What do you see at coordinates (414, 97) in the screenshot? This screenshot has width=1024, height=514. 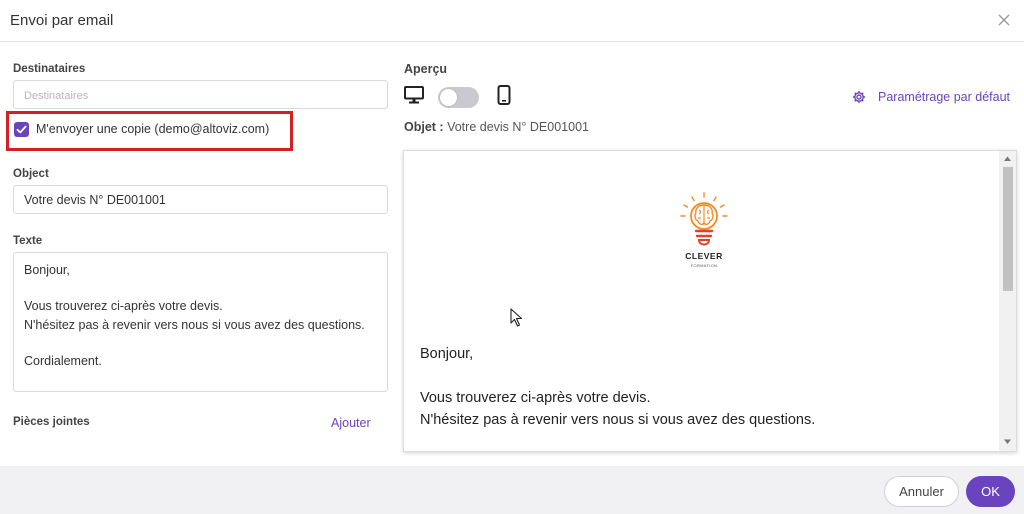 I see `desktop-icon` at bounding box center [414, 97].